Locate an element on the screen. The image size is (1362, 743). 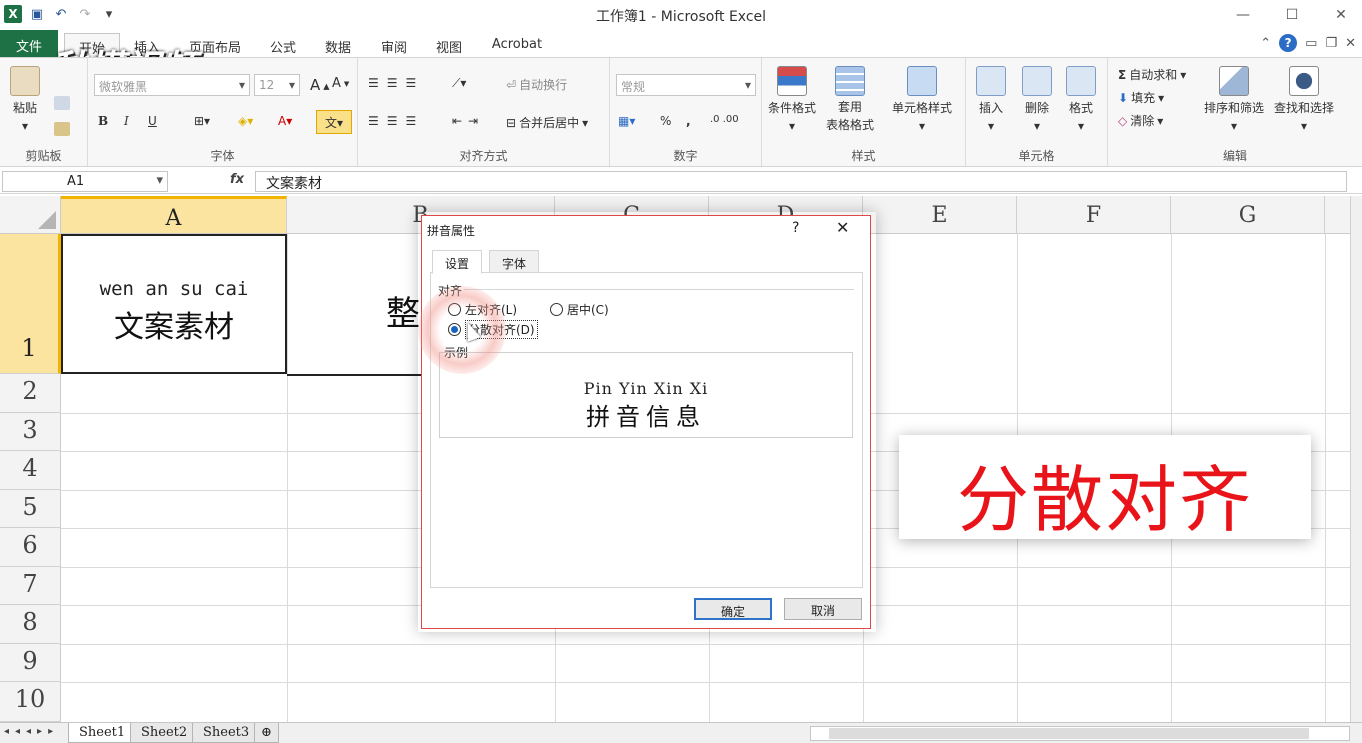
number-format-select: 常规 is located at coordinates (686, 85).